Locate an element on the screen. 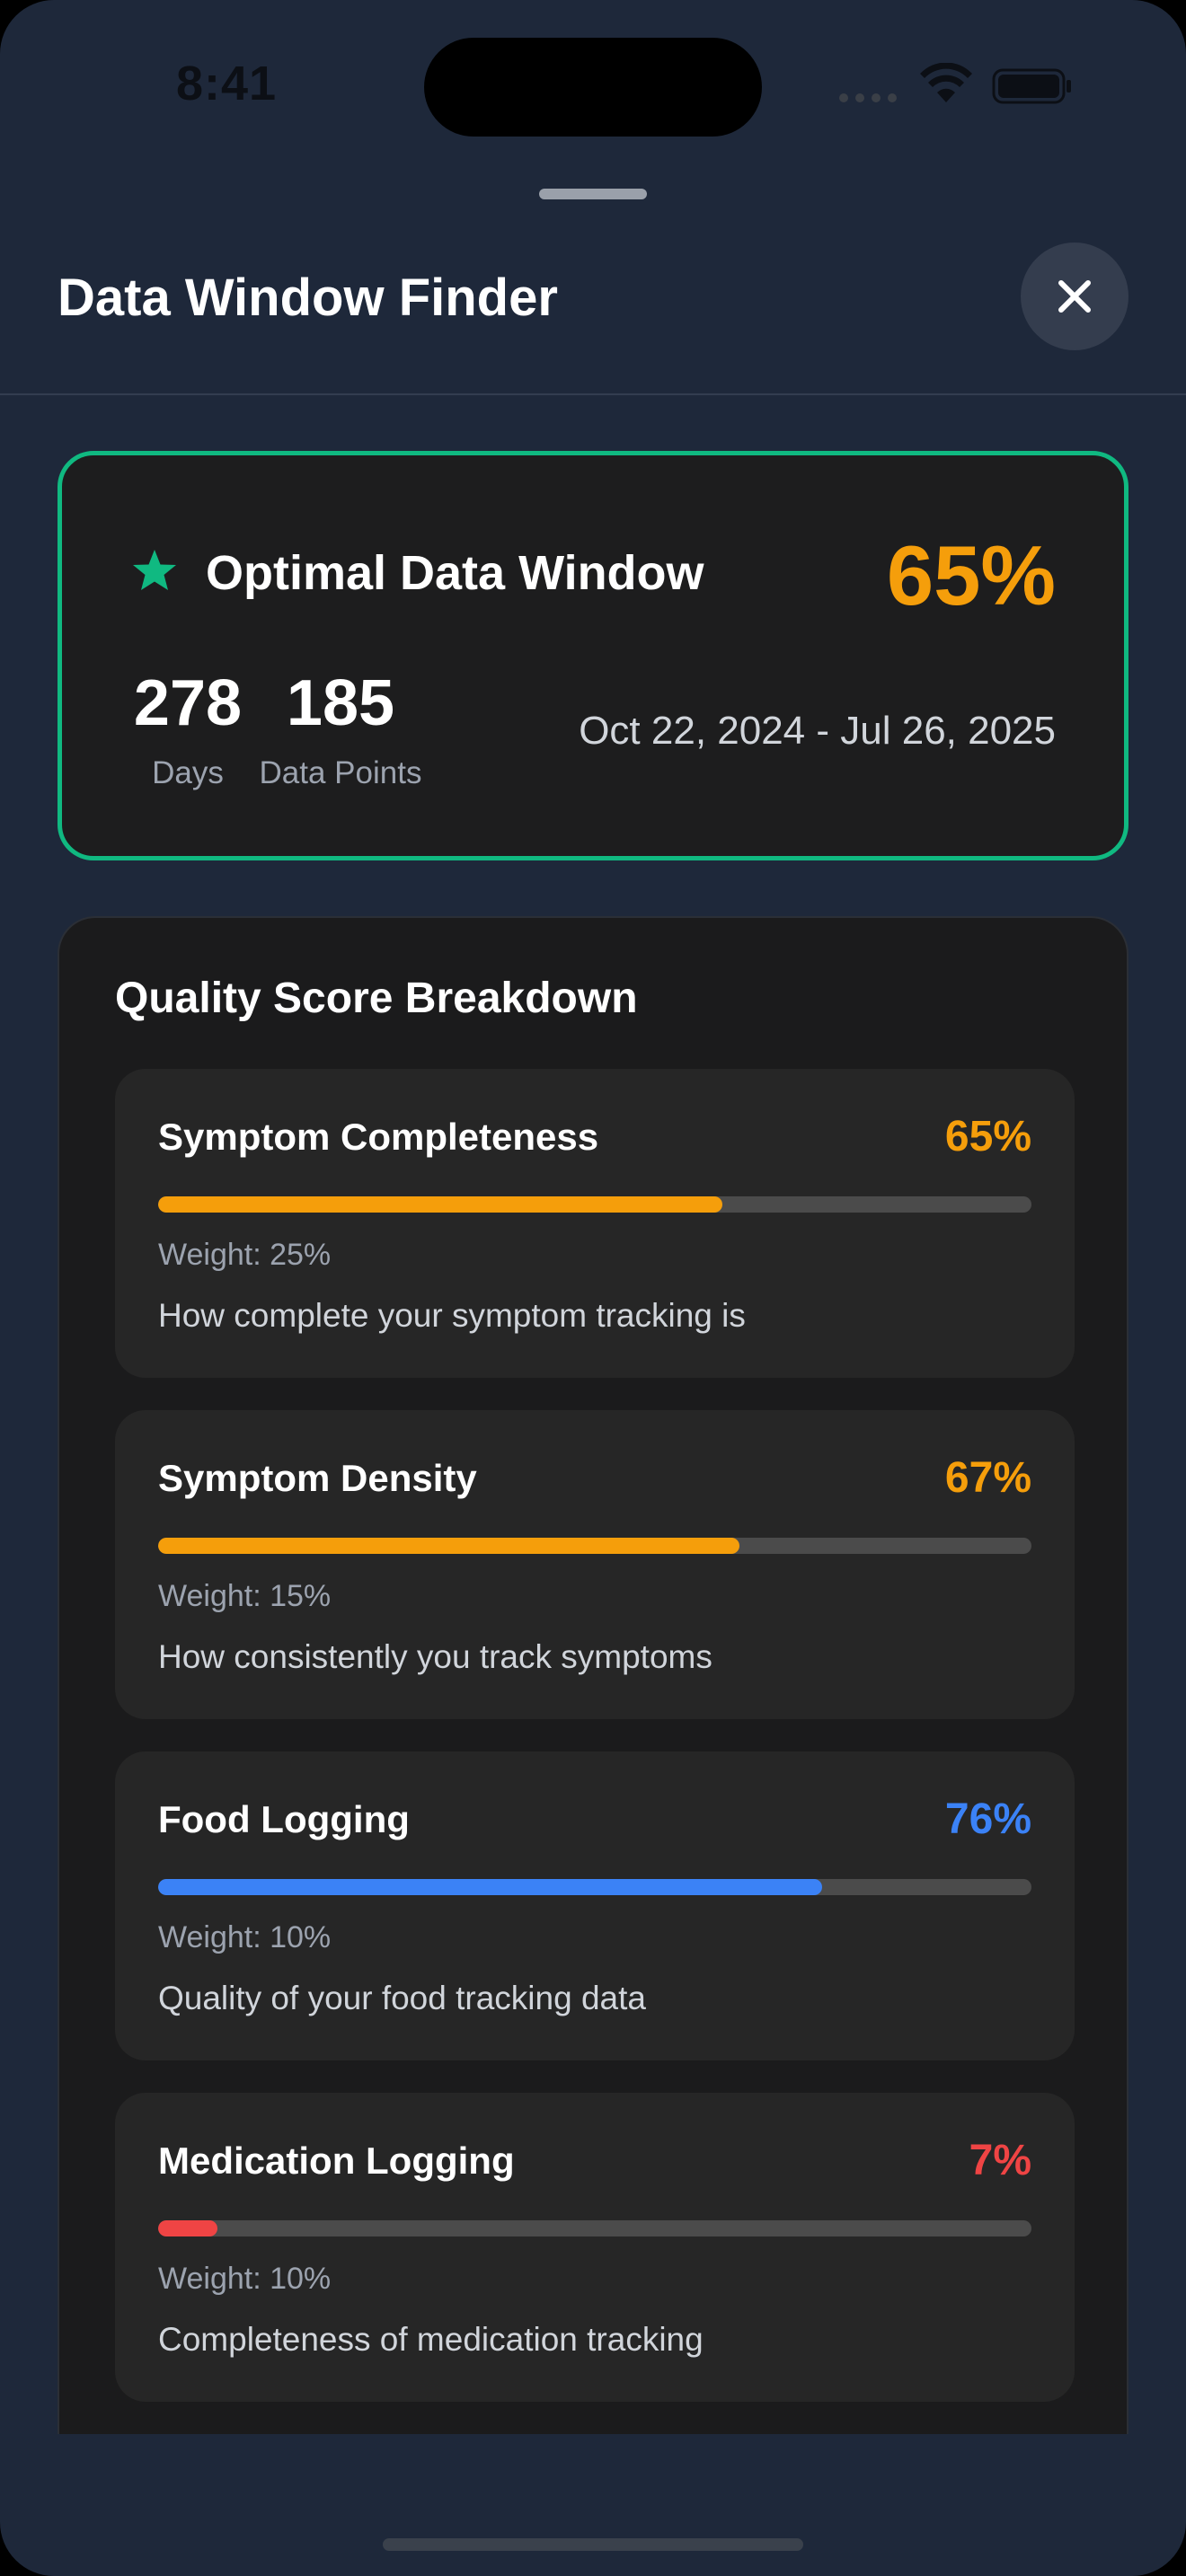 Image resolution: width=1186 pixels, height=2576 pixels. metric-description: How complete your symptom tracking is is located at coordinates (452, 1315).